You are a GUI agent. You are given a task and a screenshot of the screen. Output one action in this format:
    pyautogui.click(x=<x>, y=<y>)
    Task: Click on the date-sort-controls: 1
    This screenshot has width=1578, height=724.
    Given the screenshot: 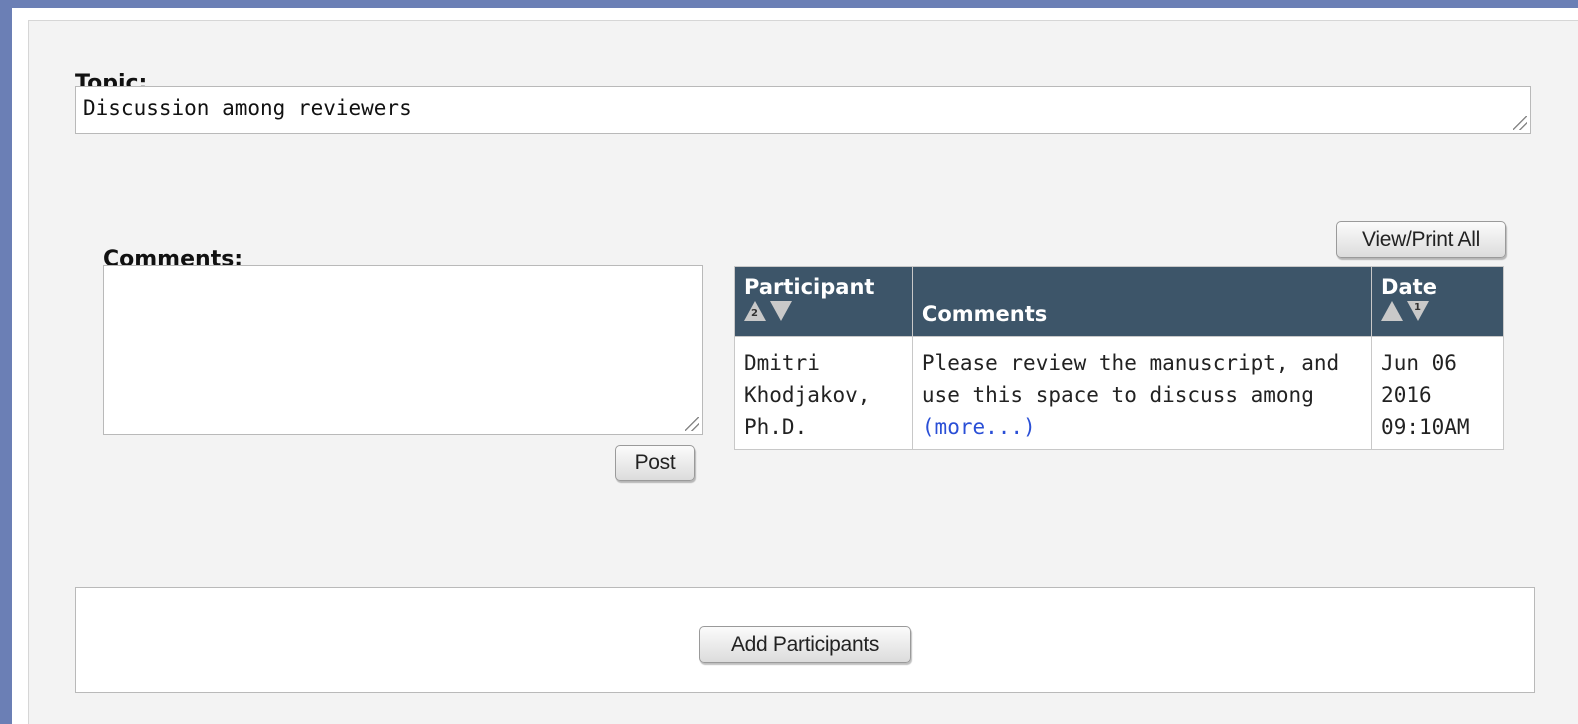 What is the action you would take?
    pyautogui.click(x=1405, y=311)
    